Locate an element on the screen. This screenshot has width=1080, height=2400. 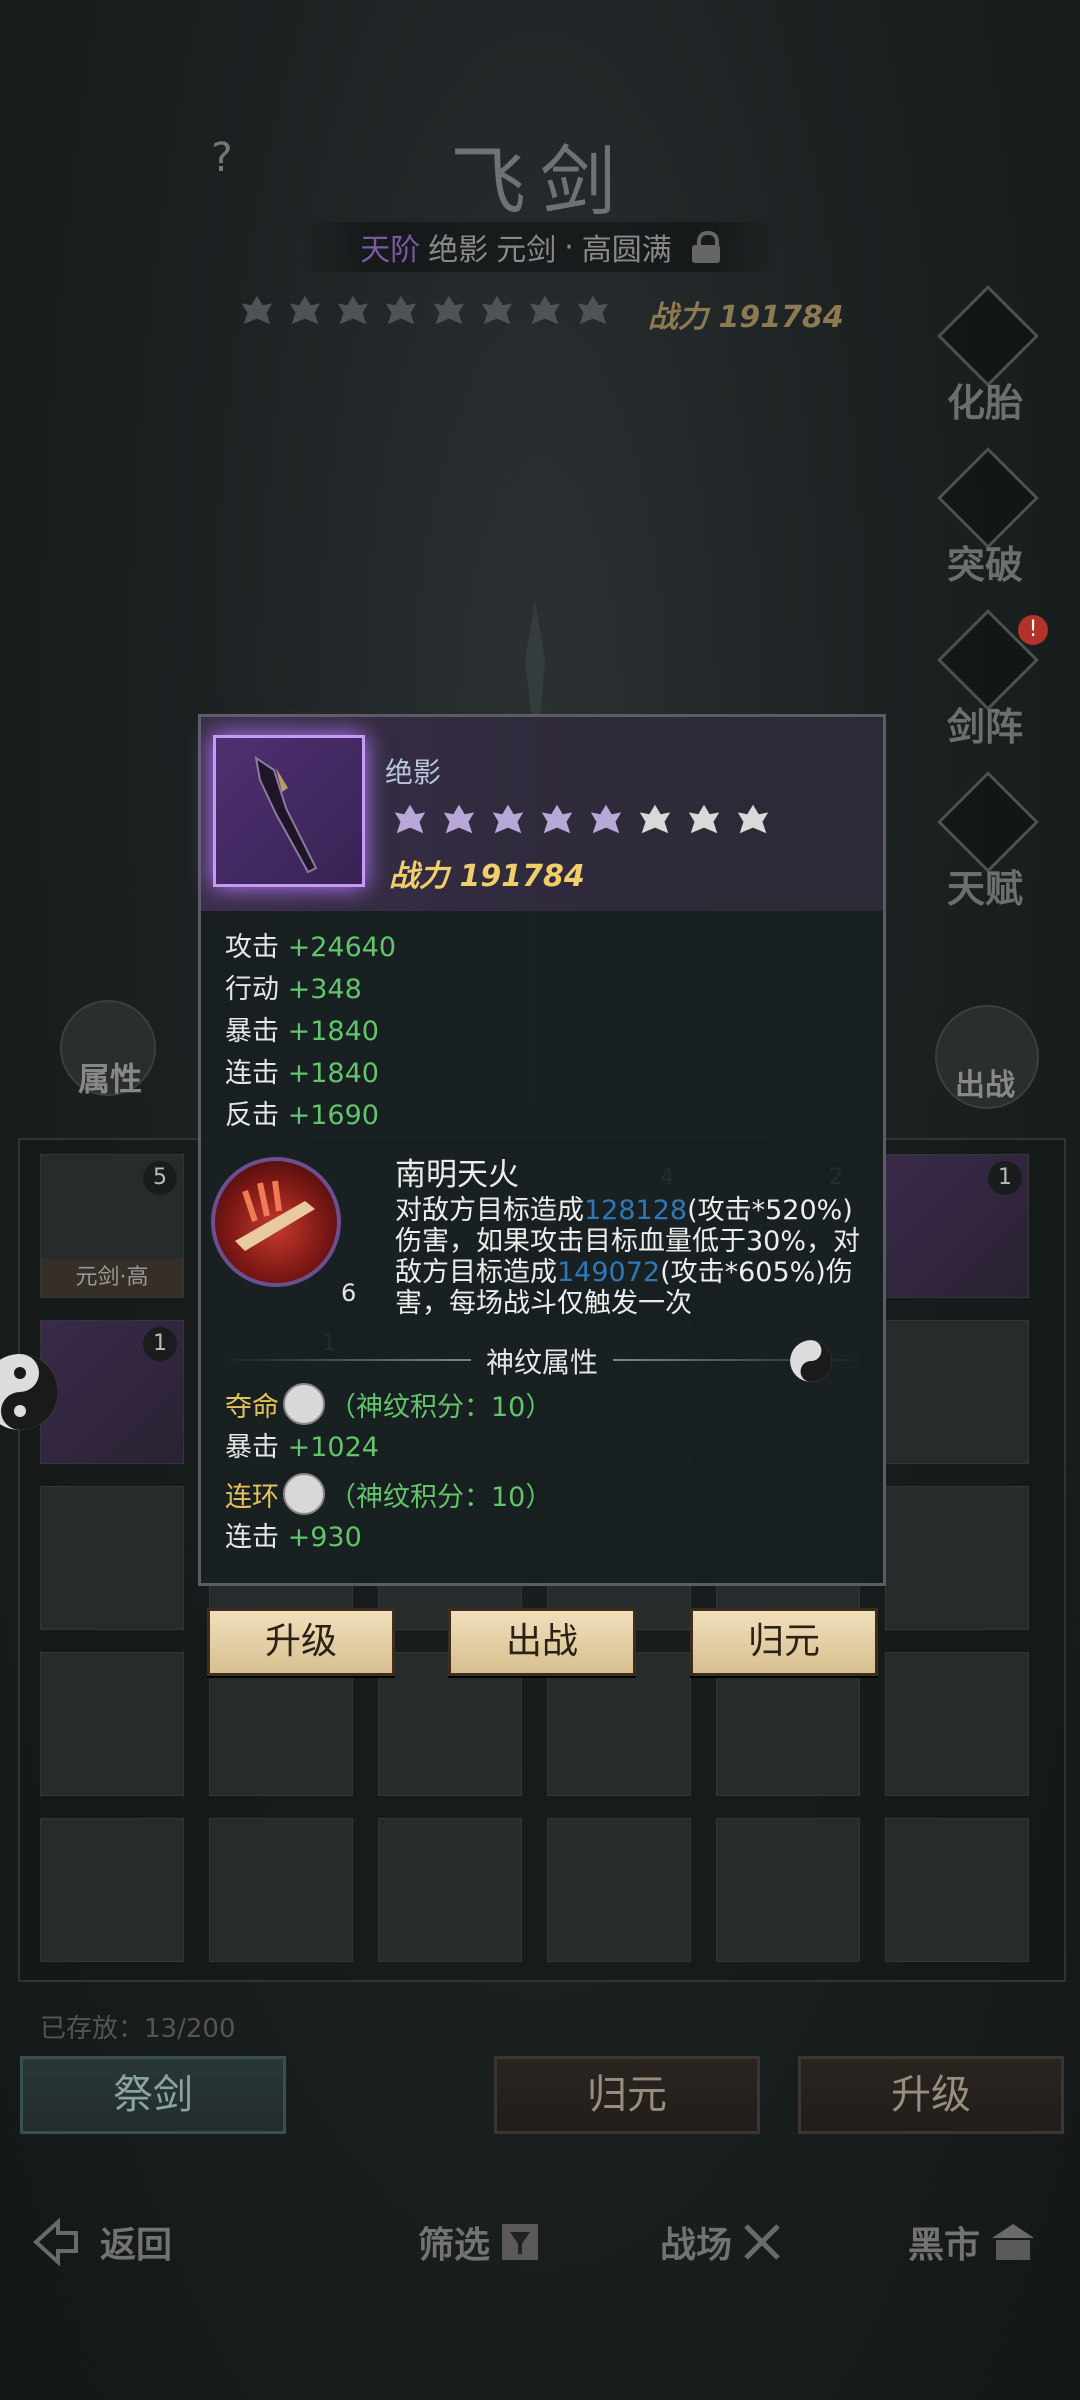
power-display: 战力 191784 is located at coordinates (746, 314).